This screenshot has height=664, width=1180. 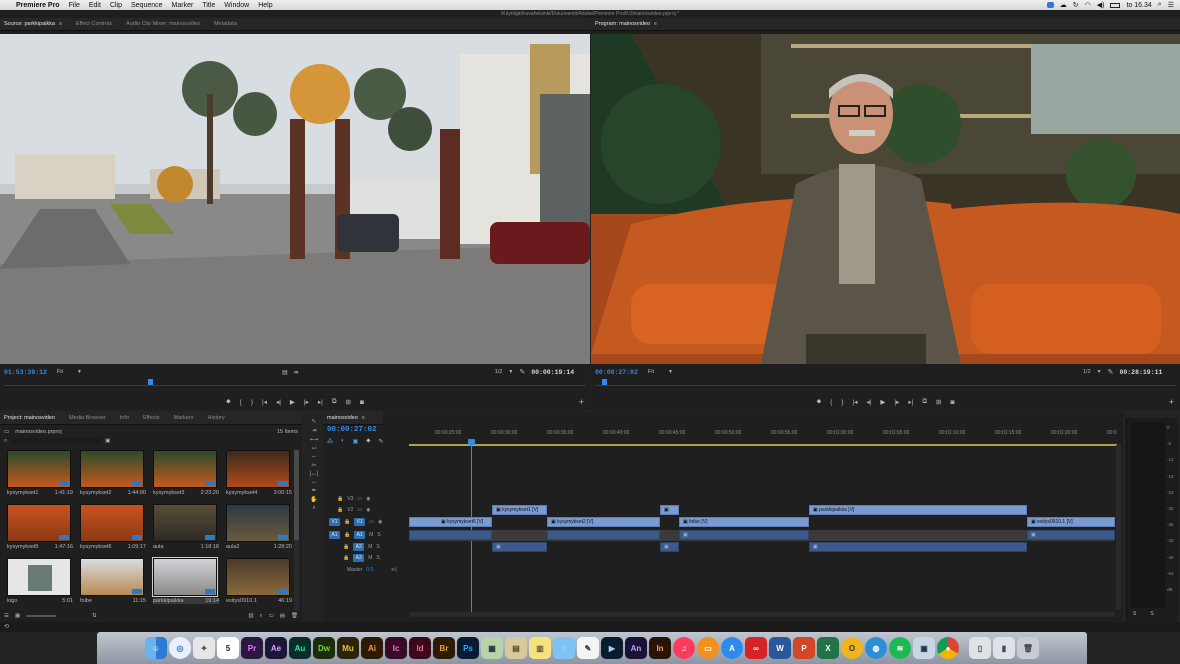 What do you see at coordinates (359, 558) in the screenshot?
I see `track-target-a3: A3` at bounding box center [359, 558].